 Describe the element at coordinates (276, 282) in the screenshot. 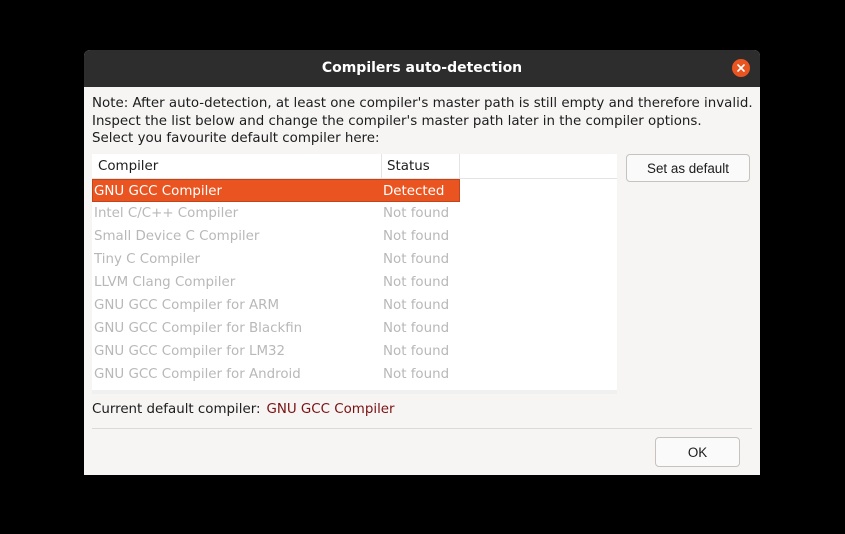

I see `compiler-row: LLVM Clang Compiler Not found` at that location.